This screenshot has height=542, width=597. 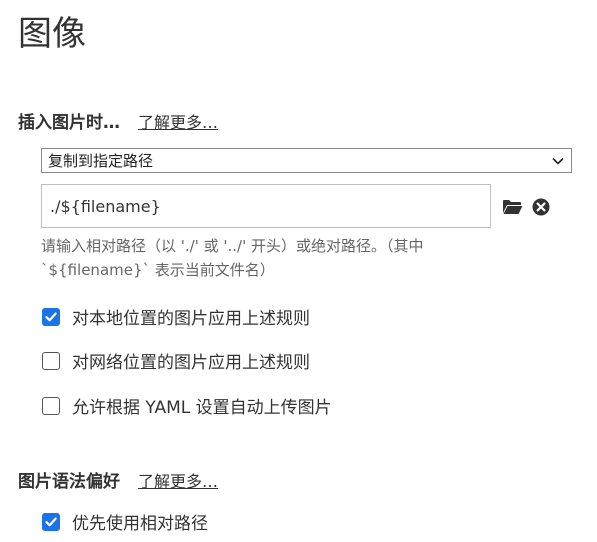 I want to click on apply-network-images-option: 对网络位置的图片应用上述规则, so click(x=176, y=360).